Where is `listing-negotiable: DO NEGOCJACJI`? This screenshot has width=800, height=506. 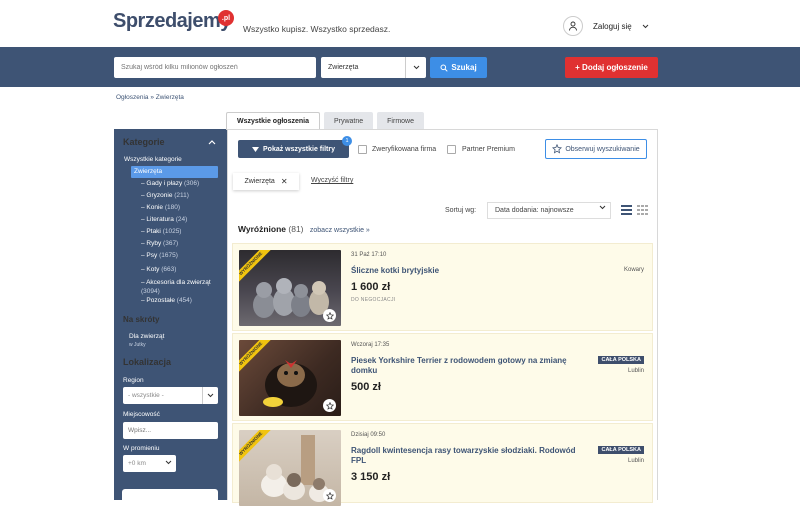
listing-negotiable: DO NEGOCJACJI is located at coordinates (373, 300).